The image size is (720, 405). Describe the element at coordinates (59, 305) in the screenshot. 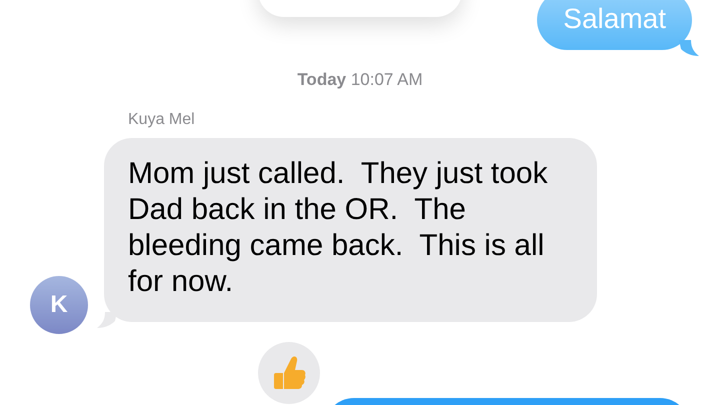

I see `avatar: K` at that location.